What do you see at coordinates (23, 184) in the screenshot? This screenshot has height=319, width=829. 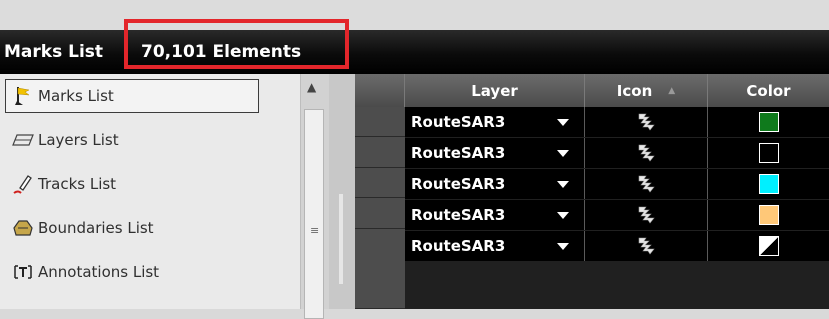 I see `track-pen-icon` at bounding box center [23, 184].